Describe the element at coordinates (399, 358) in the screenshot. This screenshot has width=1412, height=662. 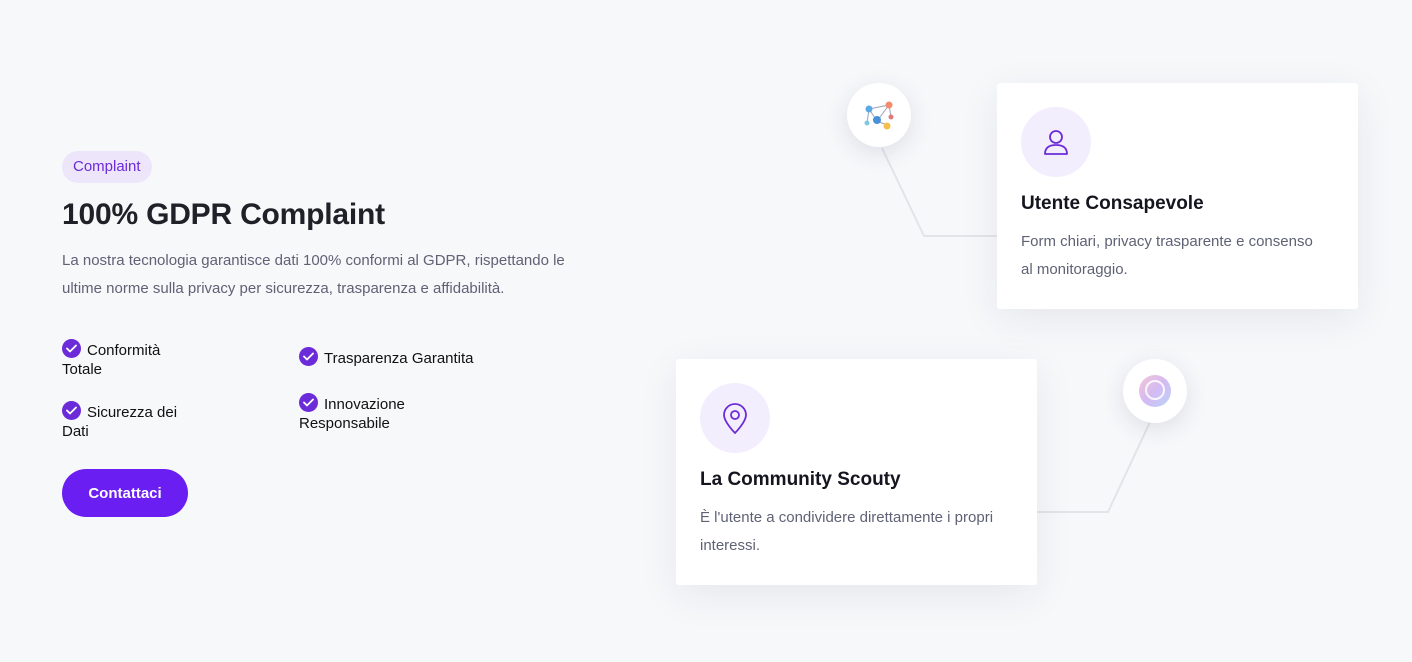
I see `feature-label: Trasparenza Garantita` at that location.